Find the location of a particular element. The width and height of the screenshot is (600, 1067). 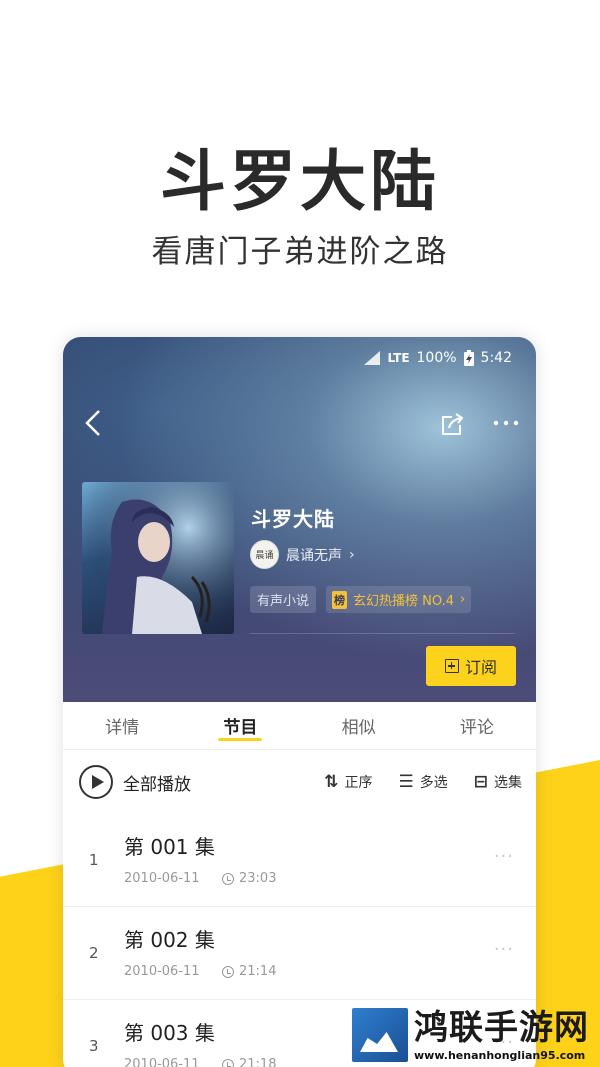

episode-duration: 21:14 is located at coordinates (249, 971).